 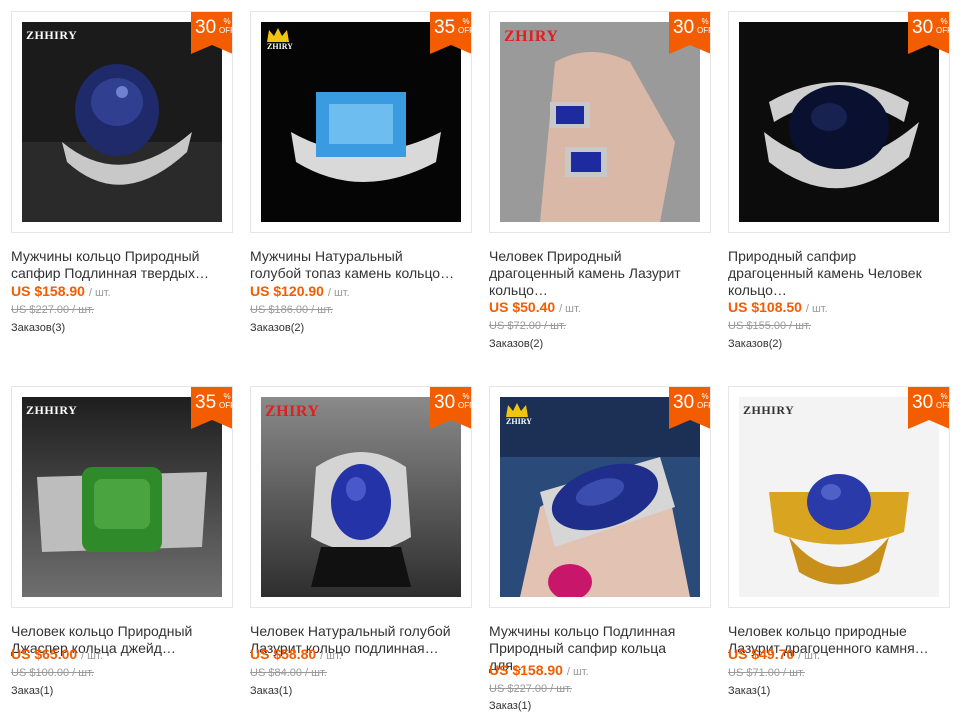 I want to click on old-price: US $84.00 / шт., so click(x=288, y=673).